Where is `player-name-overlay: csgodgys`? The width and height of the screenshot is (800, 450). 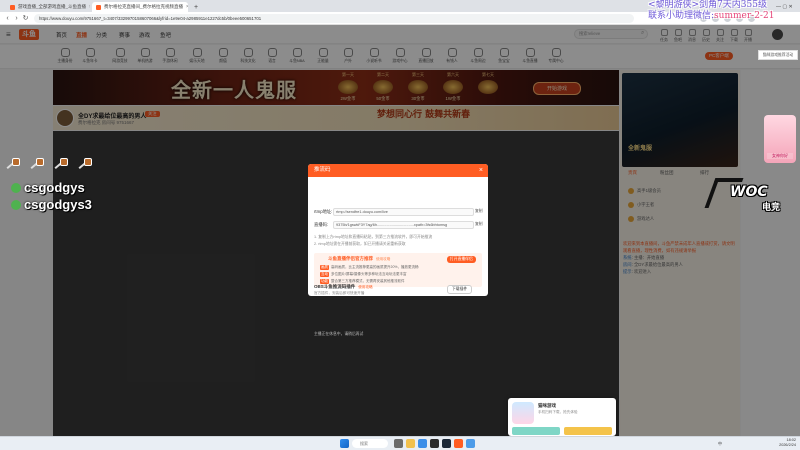 player-name-overlay: csgodgys is located at coordinates (48, 187).